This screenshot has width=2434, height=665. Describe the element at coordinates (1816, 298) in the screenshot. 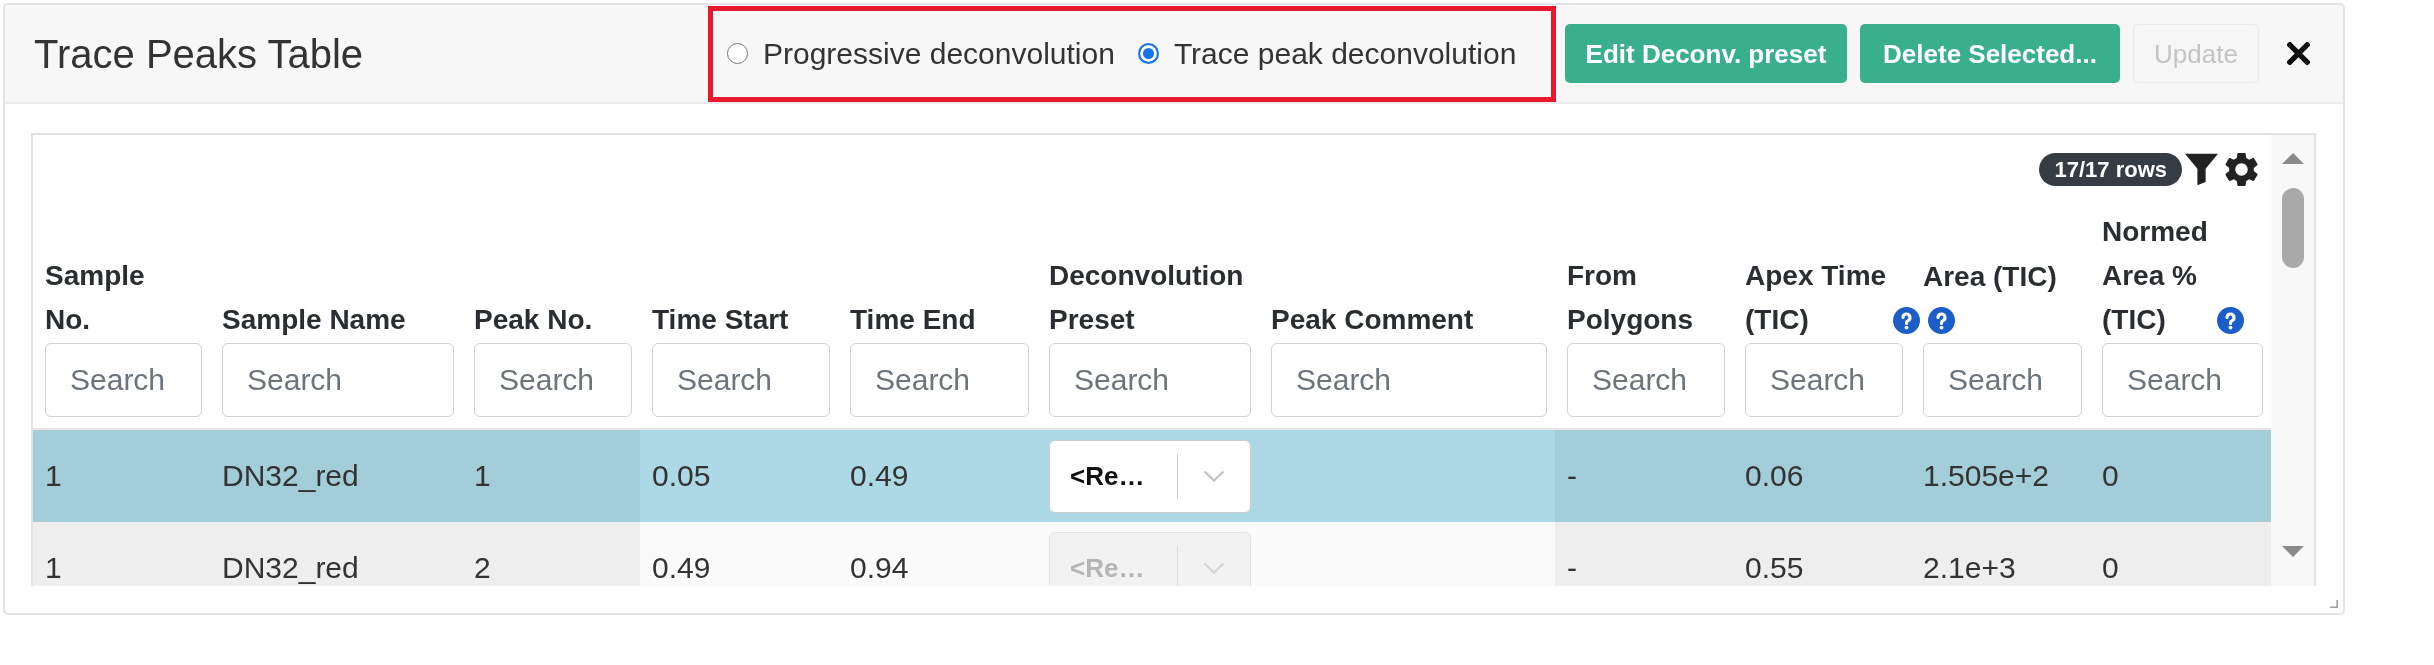

I see `column-header: Apex Time (TIC)` at that location.